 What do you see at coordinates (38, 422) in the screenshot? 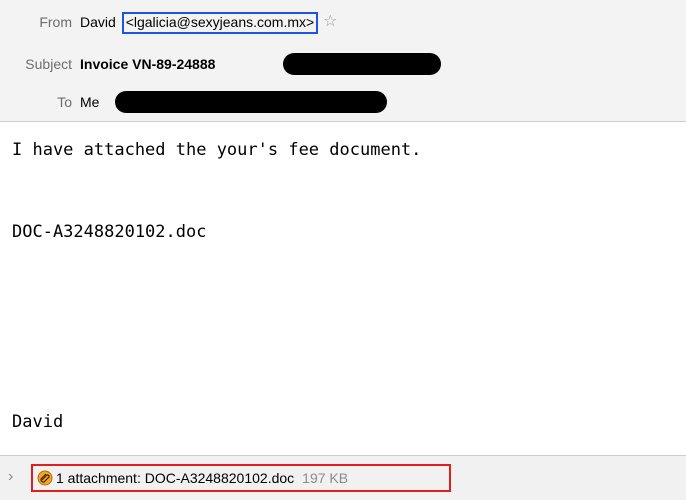
I see `signature: David` at bounding box center [38, 422].